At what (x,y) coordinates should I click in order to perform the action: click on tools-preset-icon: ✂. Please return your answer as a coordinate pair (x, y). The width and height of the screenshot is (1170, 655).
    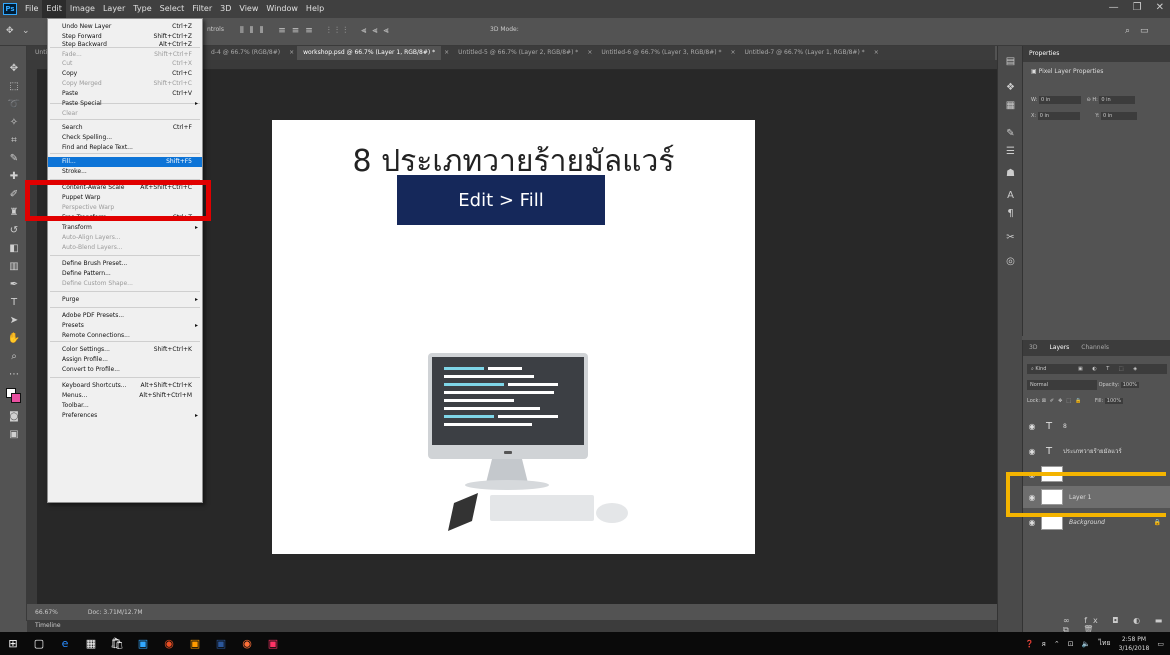
    Looking at the image, I should click on (1010, 237).